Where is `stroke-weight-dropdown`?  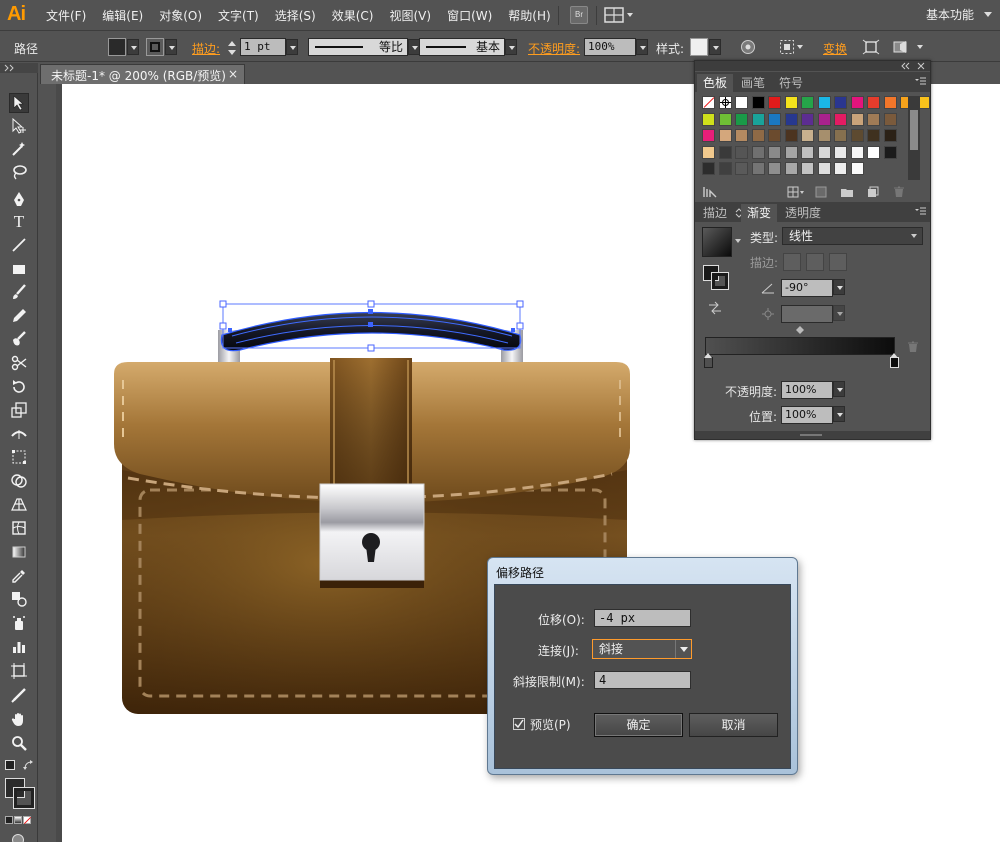
stroke-weight-dropdown is located at coordinates (292, 47).